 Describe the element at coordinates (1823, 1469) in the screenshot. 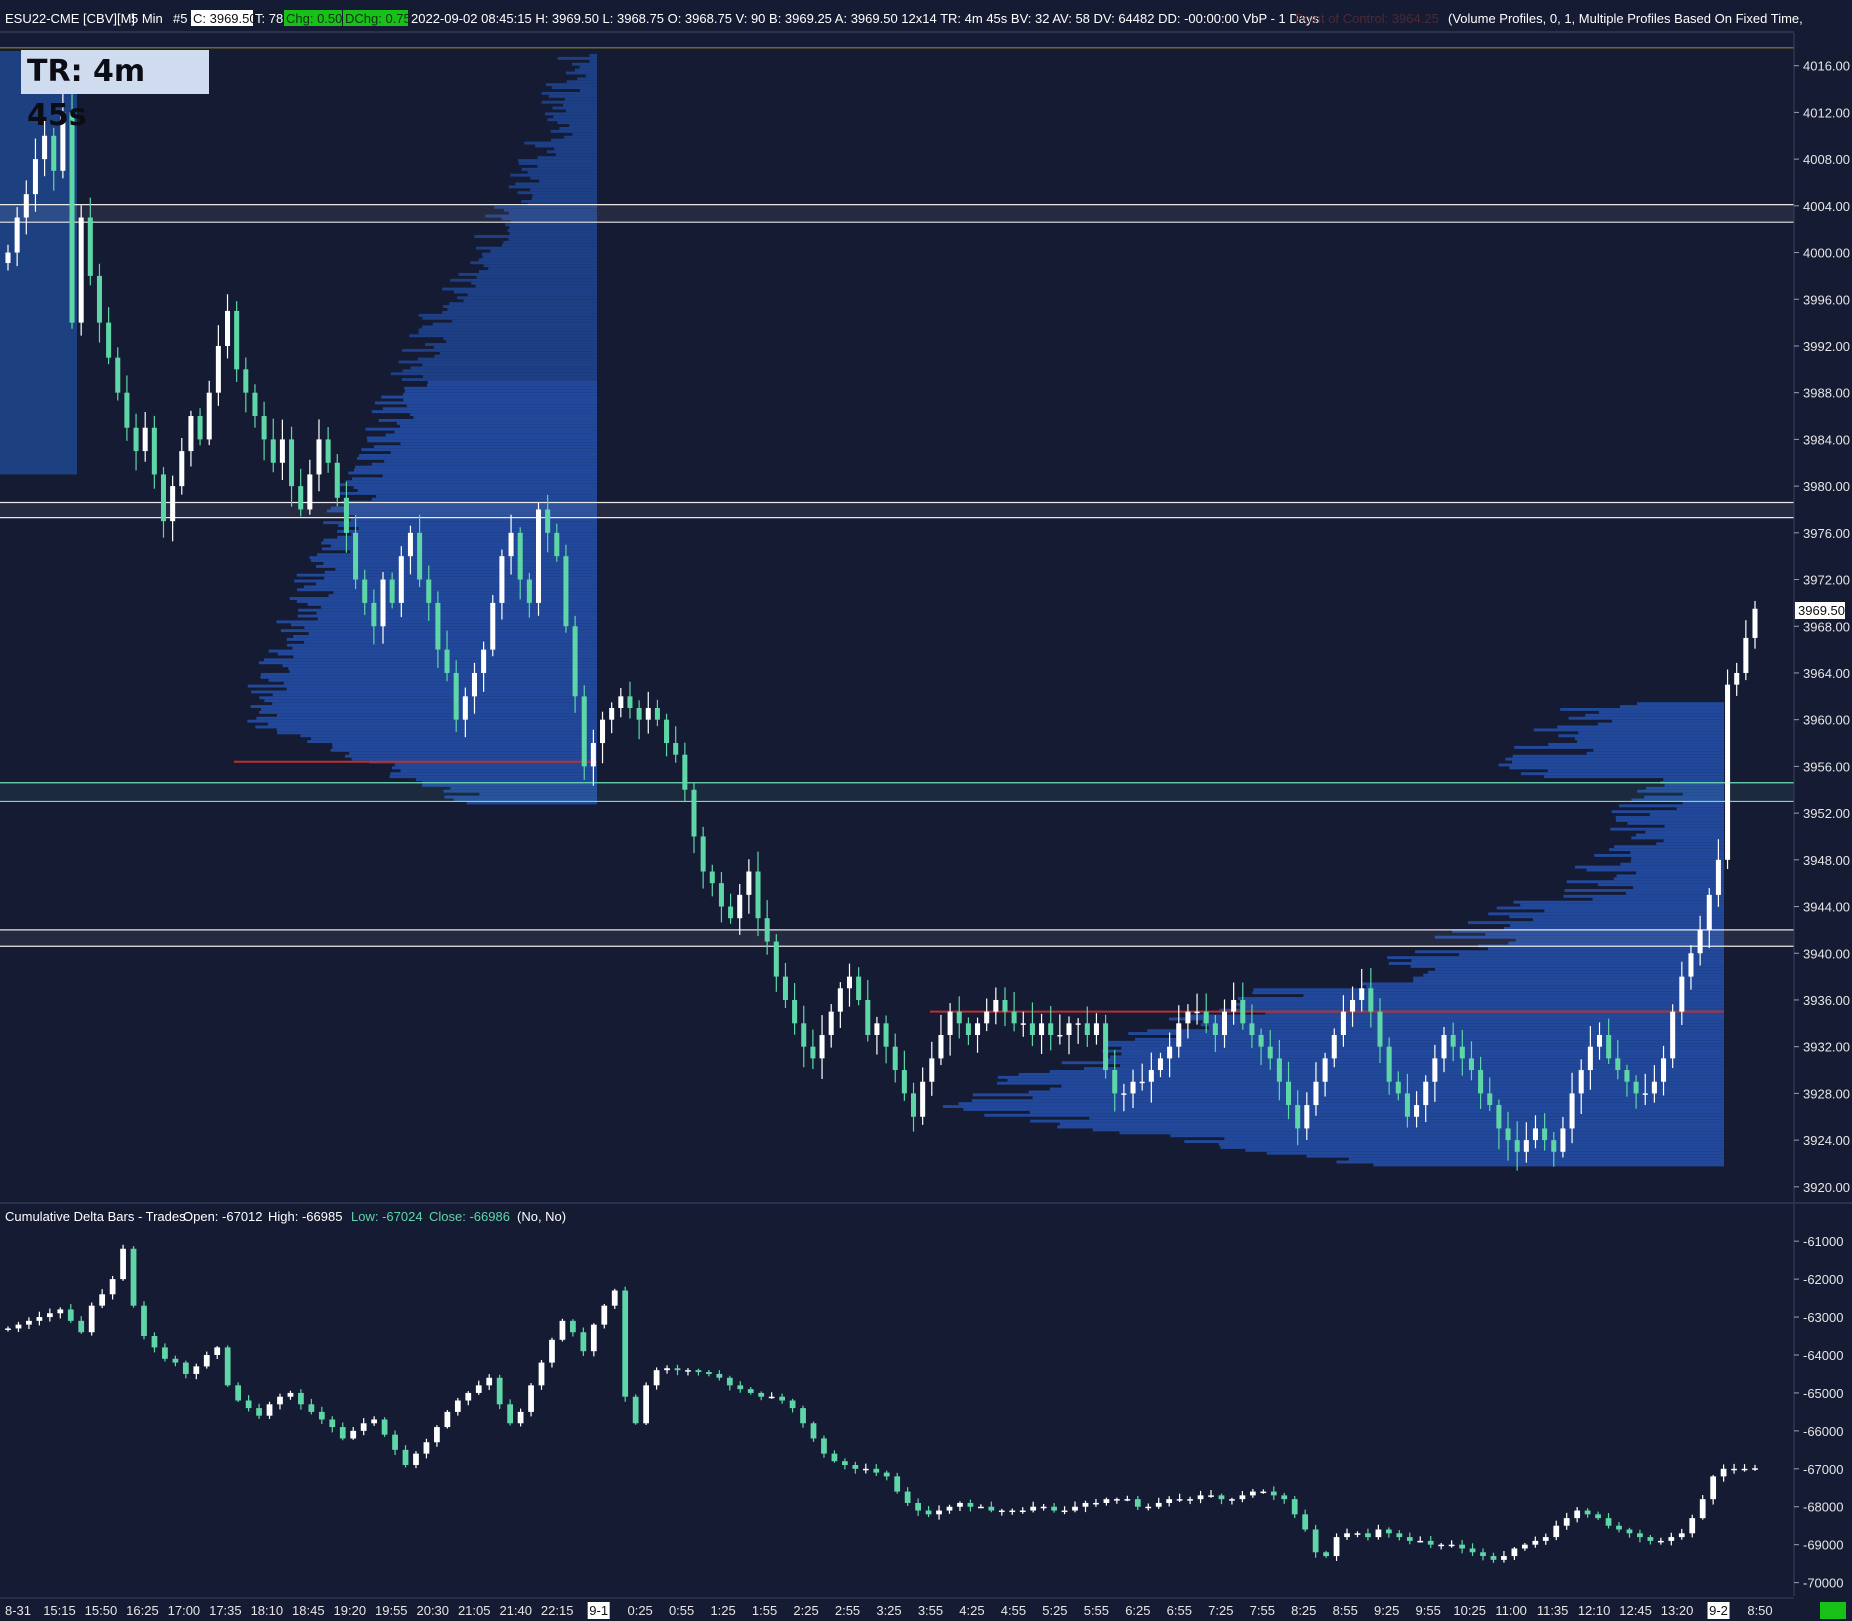

I see `delta-tick-label: -67000` at that location.